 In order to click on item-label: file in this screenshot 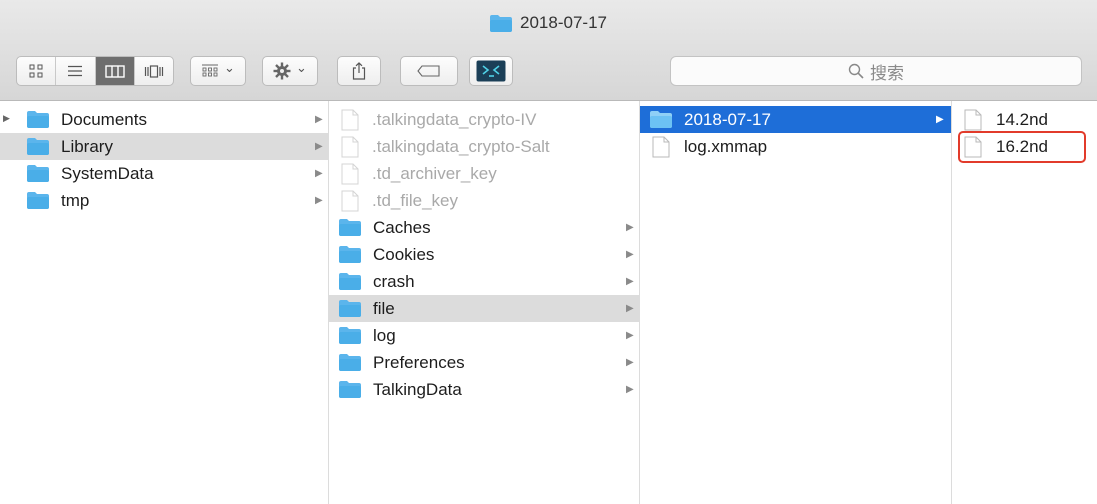, I will do `click(384, 308)`.